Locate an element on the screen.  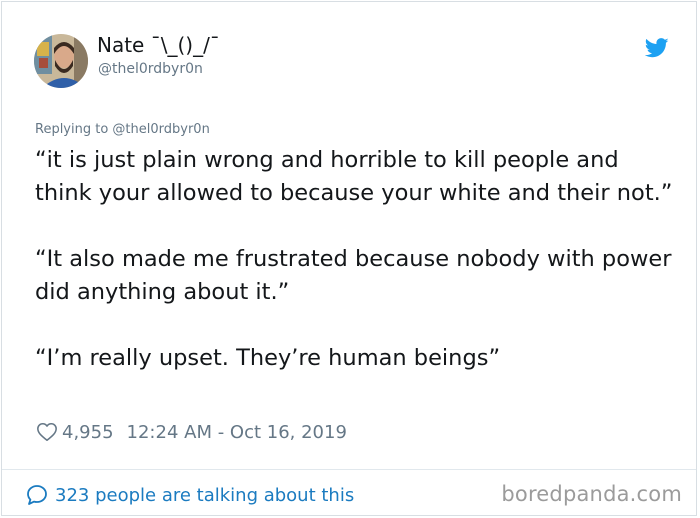
conversation-link: 323 people are talking about this is located at coordinates (189, 495).